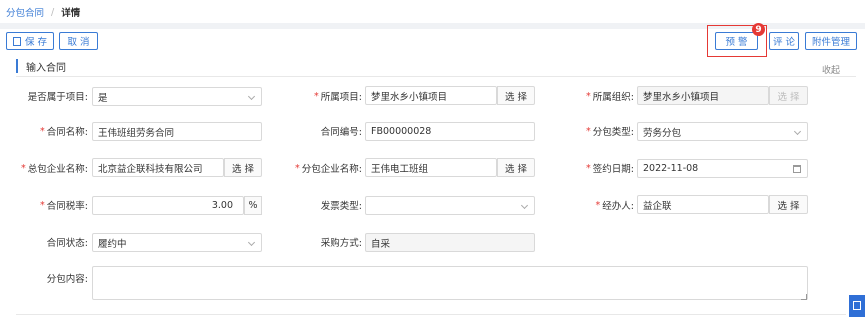  I want to click on content-textarea, so click(450, 283).